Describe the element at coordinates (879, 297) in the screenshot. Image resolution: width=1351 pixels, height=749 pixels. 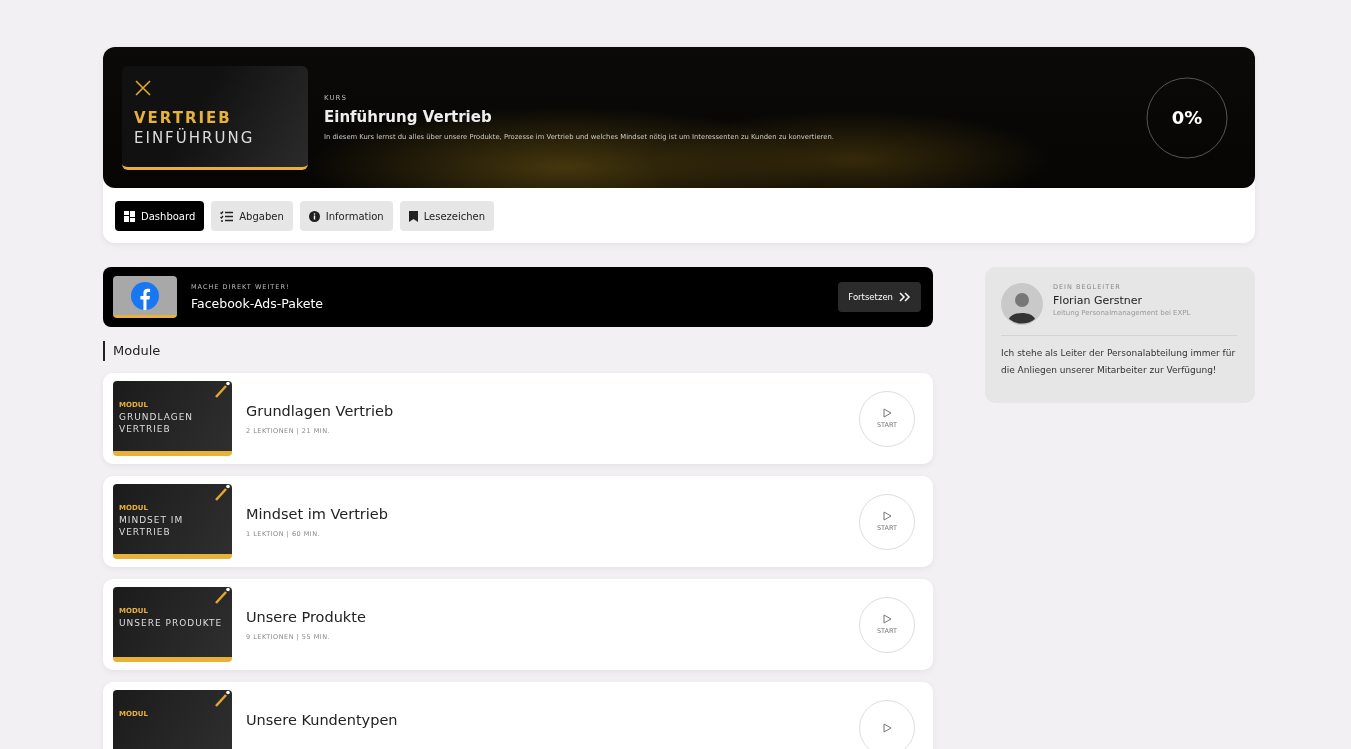
I see `continue-button: Fortsetzen` at that location.